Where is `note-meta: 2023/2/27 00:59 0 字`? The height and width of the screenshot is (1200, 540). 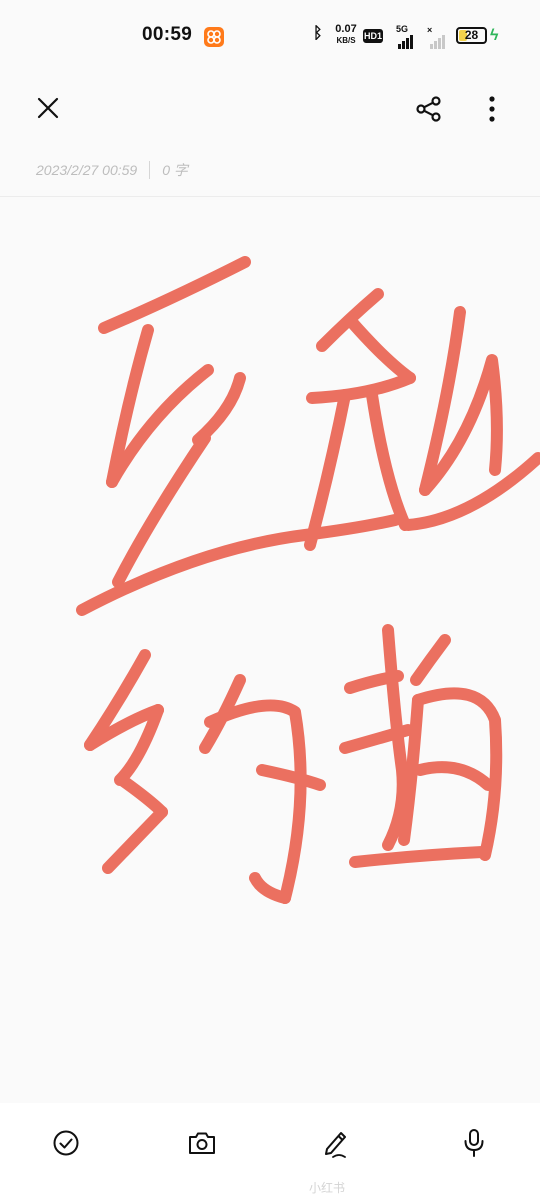
note-meta: 2023/2/27 00:59 0 字 is located at coordinates (112, 170).